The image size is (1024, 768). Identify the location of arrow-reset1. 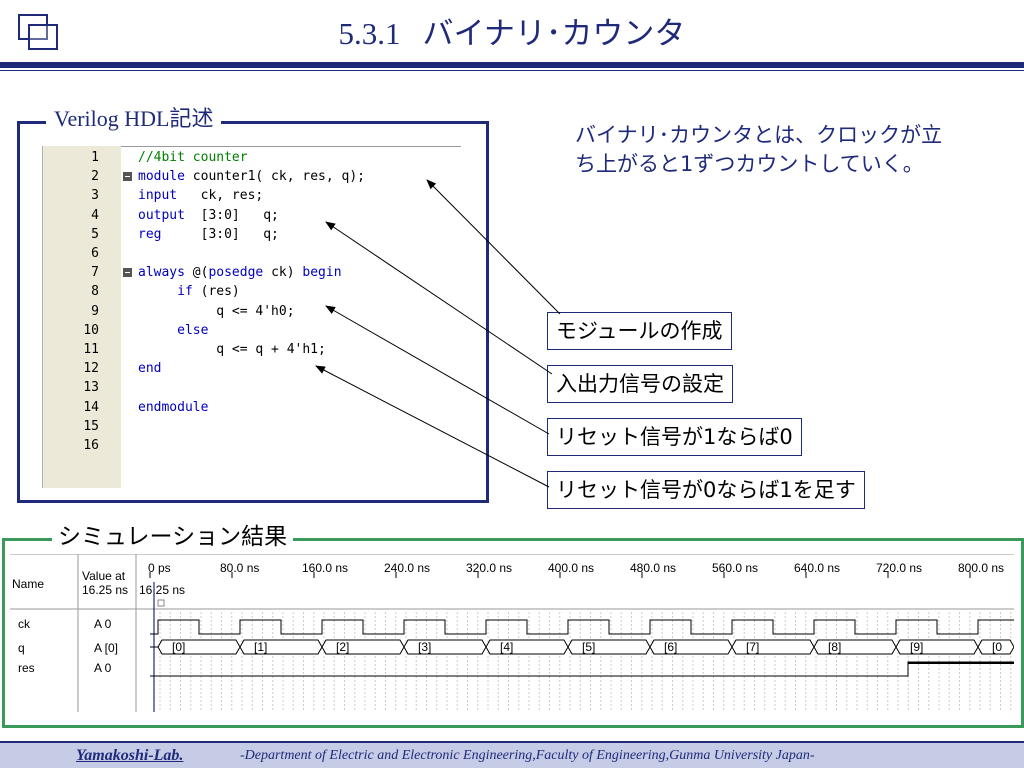
(437, 370).